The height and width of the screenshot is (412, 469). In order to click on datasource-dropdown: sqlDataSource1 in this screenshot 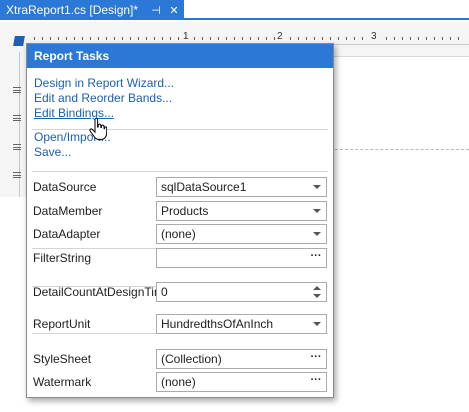, I will do `click(241, 187)`.